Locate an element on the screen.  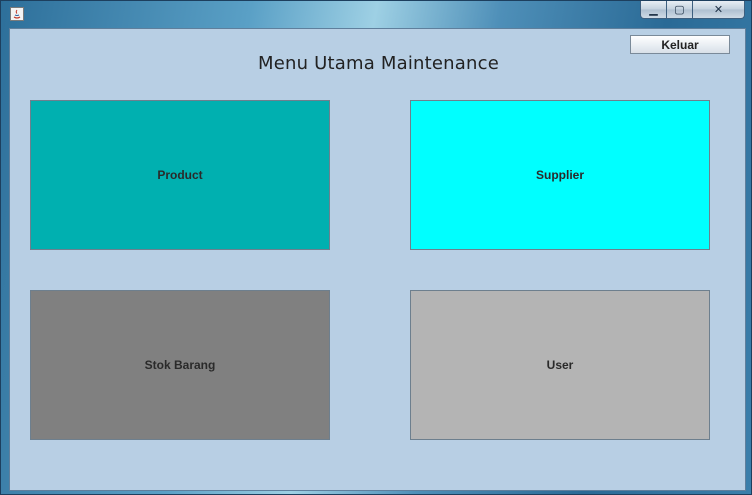
page-title: Menu Utama Maintenance is located at coordinates (378, 63).